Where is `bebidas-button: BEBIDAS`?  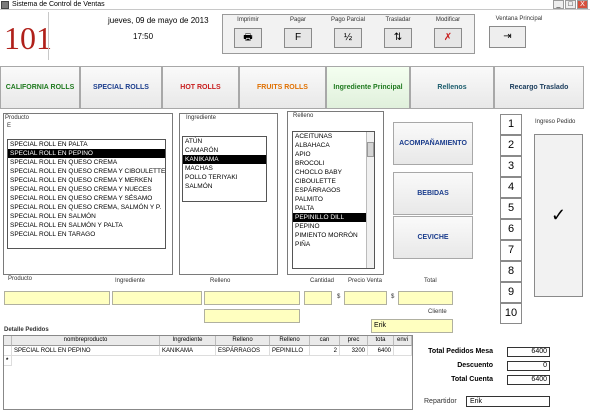
bebidas-button: BEBIDAS is located at coordinates (433, 193).